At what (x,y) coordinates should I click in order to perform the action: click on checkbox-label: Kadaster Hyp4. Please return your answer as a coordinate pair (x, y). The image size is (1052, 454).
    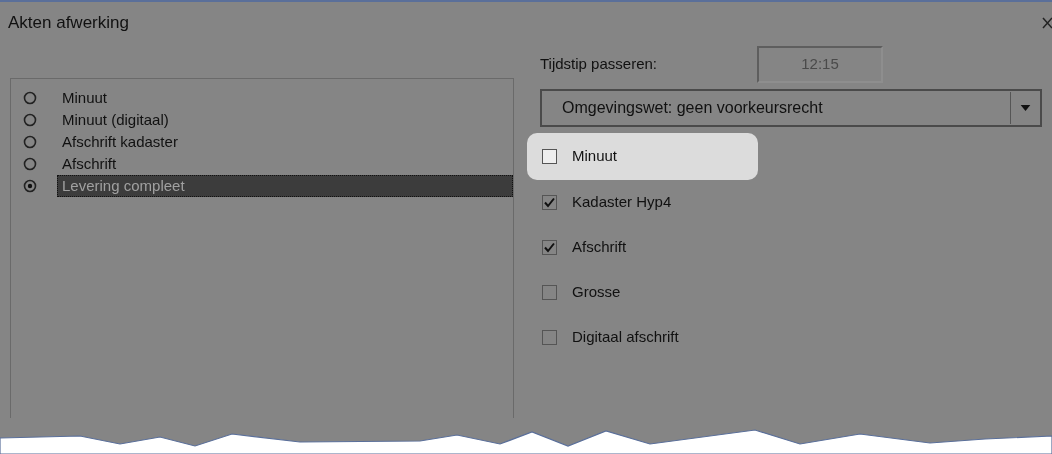
    Looking at the image, I should click on (622, 202).